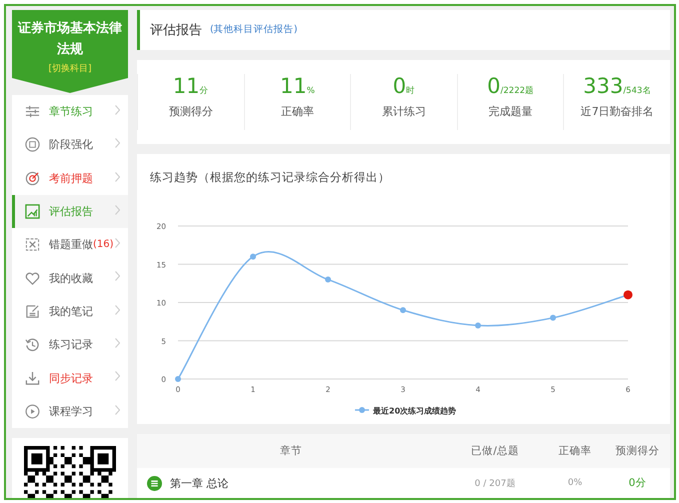 Image resolution: width=679 pixels, height=503 pixels. What do you see at coordinates (297, 111) in the screenshot?
I see `stat-label: 正确率` at bounding box center [297, 111].